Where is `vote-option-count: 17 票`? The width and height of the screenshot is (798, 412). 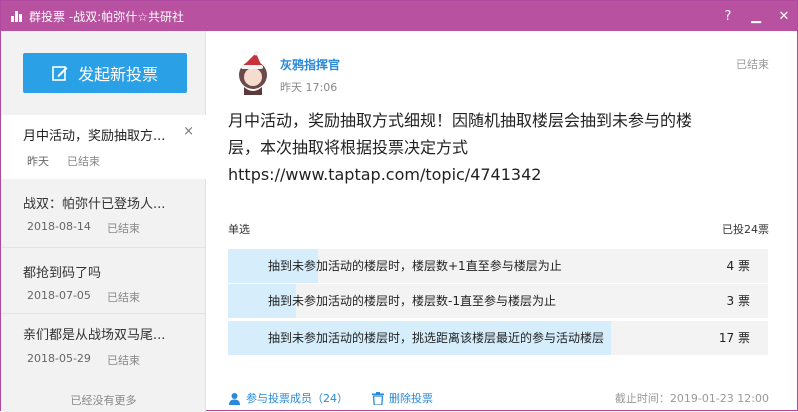
vote-option-count: 17 票 is located at coordinates (734, 338).